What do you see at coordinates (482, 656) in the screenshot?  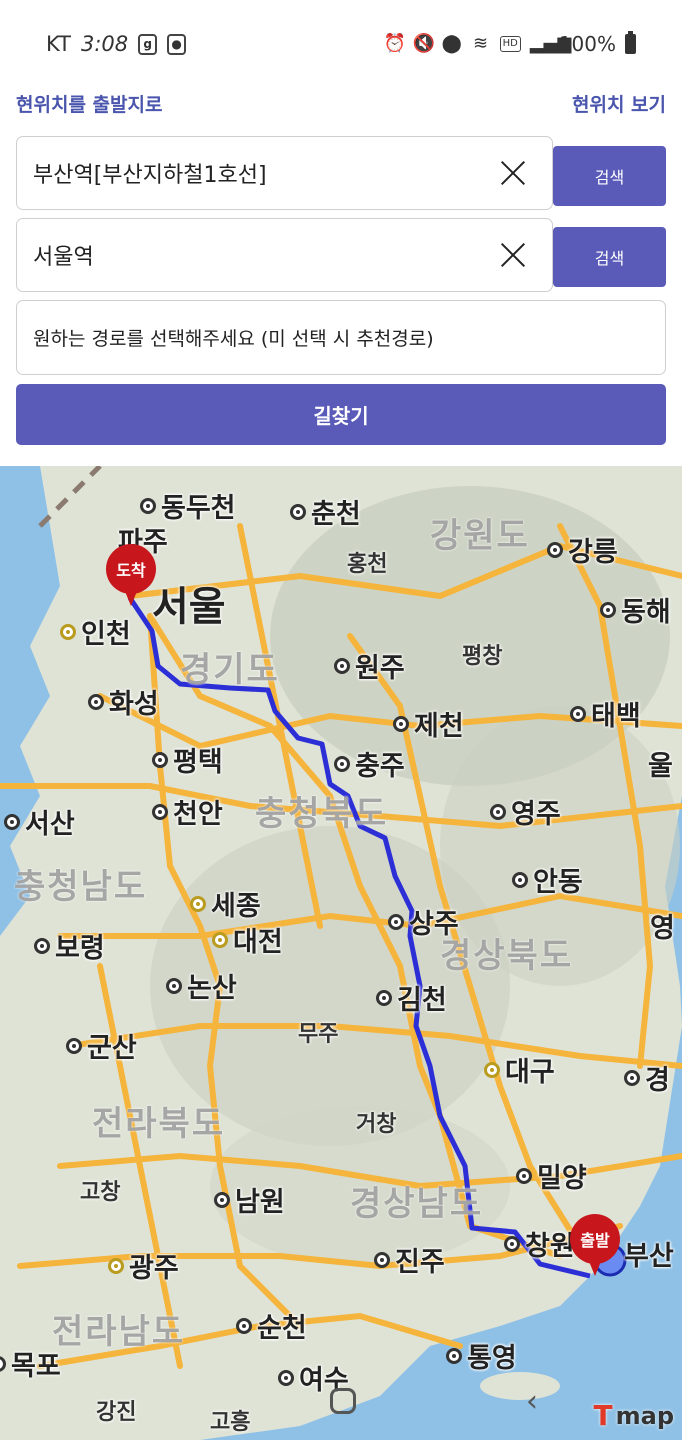 I see `town-label: 평창` at bounding box center [482, 656].